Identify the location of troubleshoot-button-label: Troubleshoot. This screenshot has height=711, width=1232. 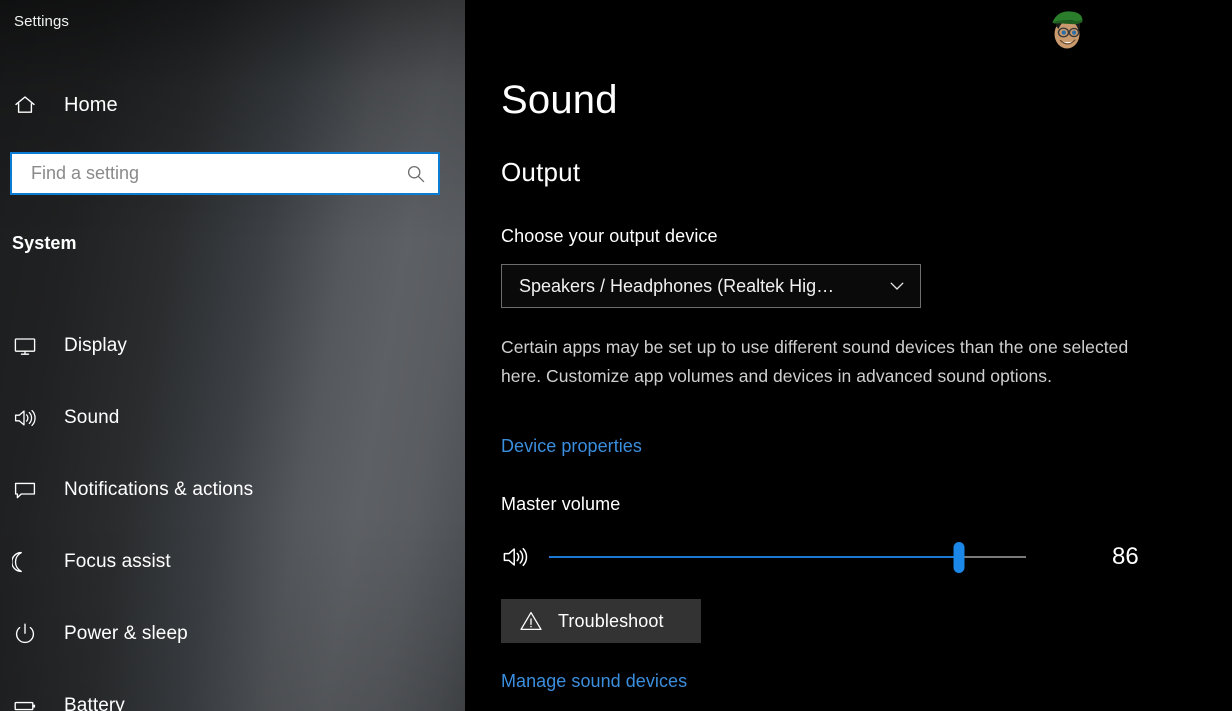
(611, 620).